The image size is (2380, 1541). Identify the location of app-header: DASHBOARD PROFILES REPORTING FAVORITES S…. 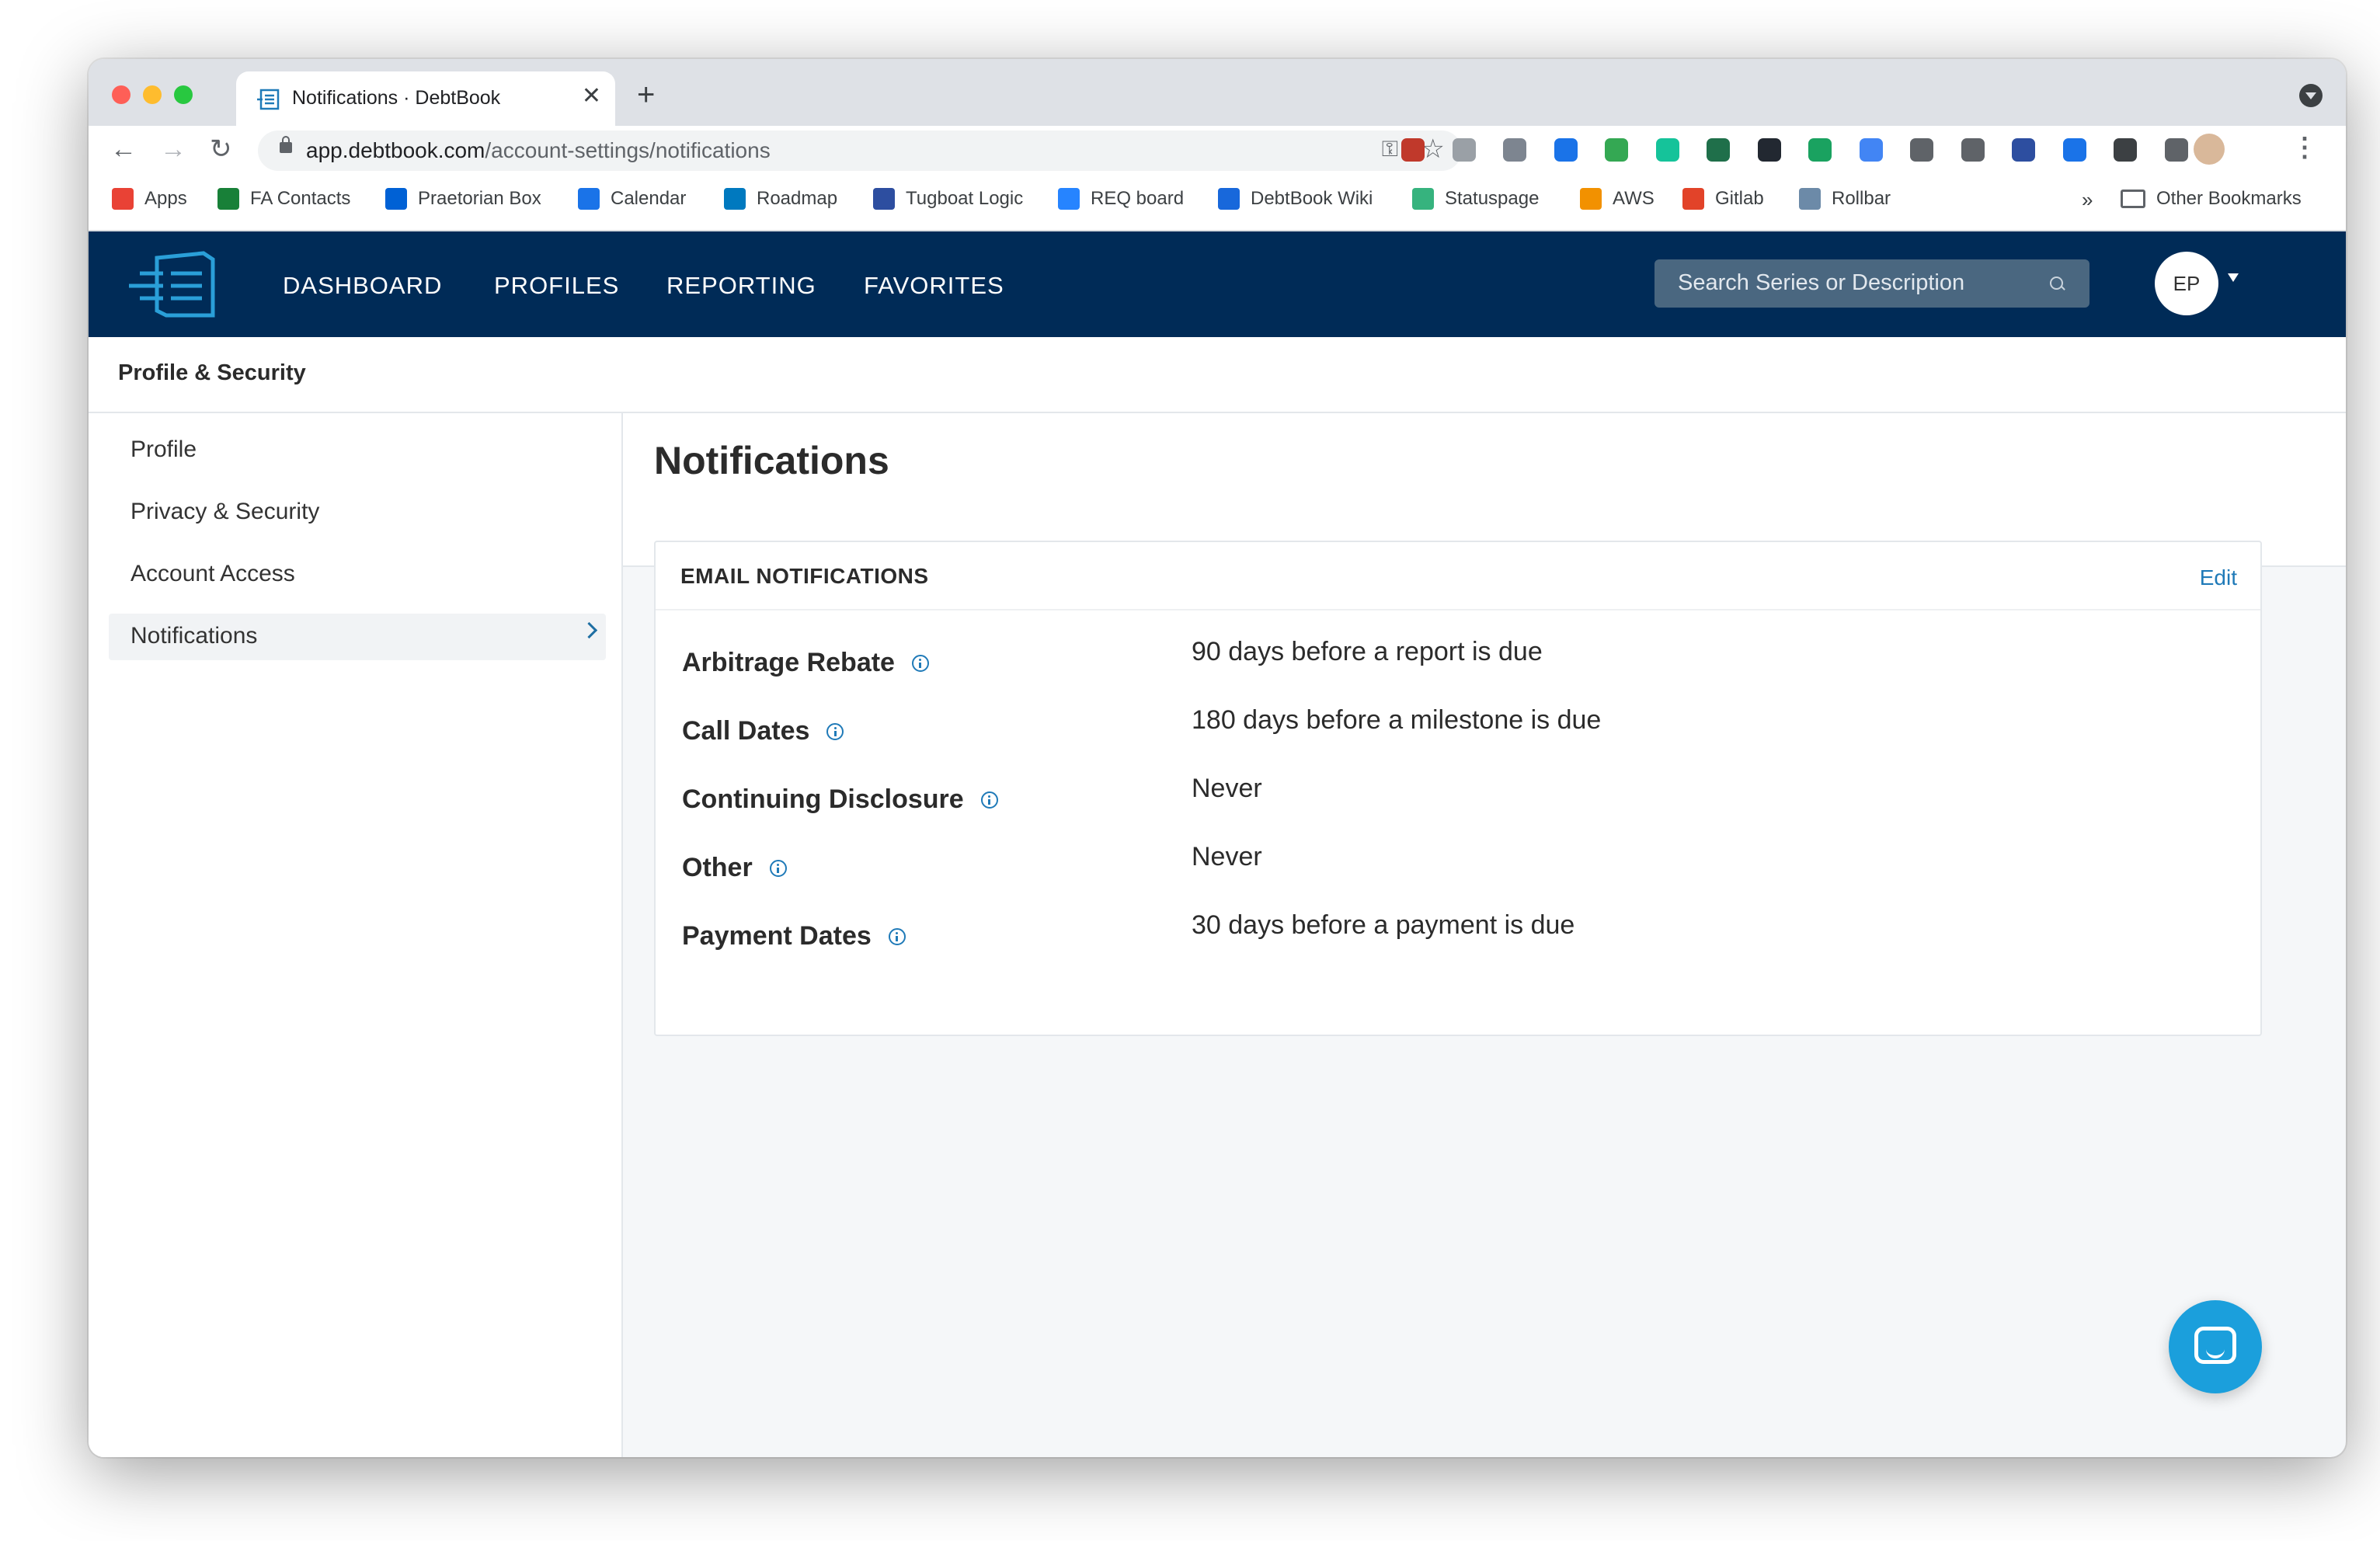
(1218, 284).